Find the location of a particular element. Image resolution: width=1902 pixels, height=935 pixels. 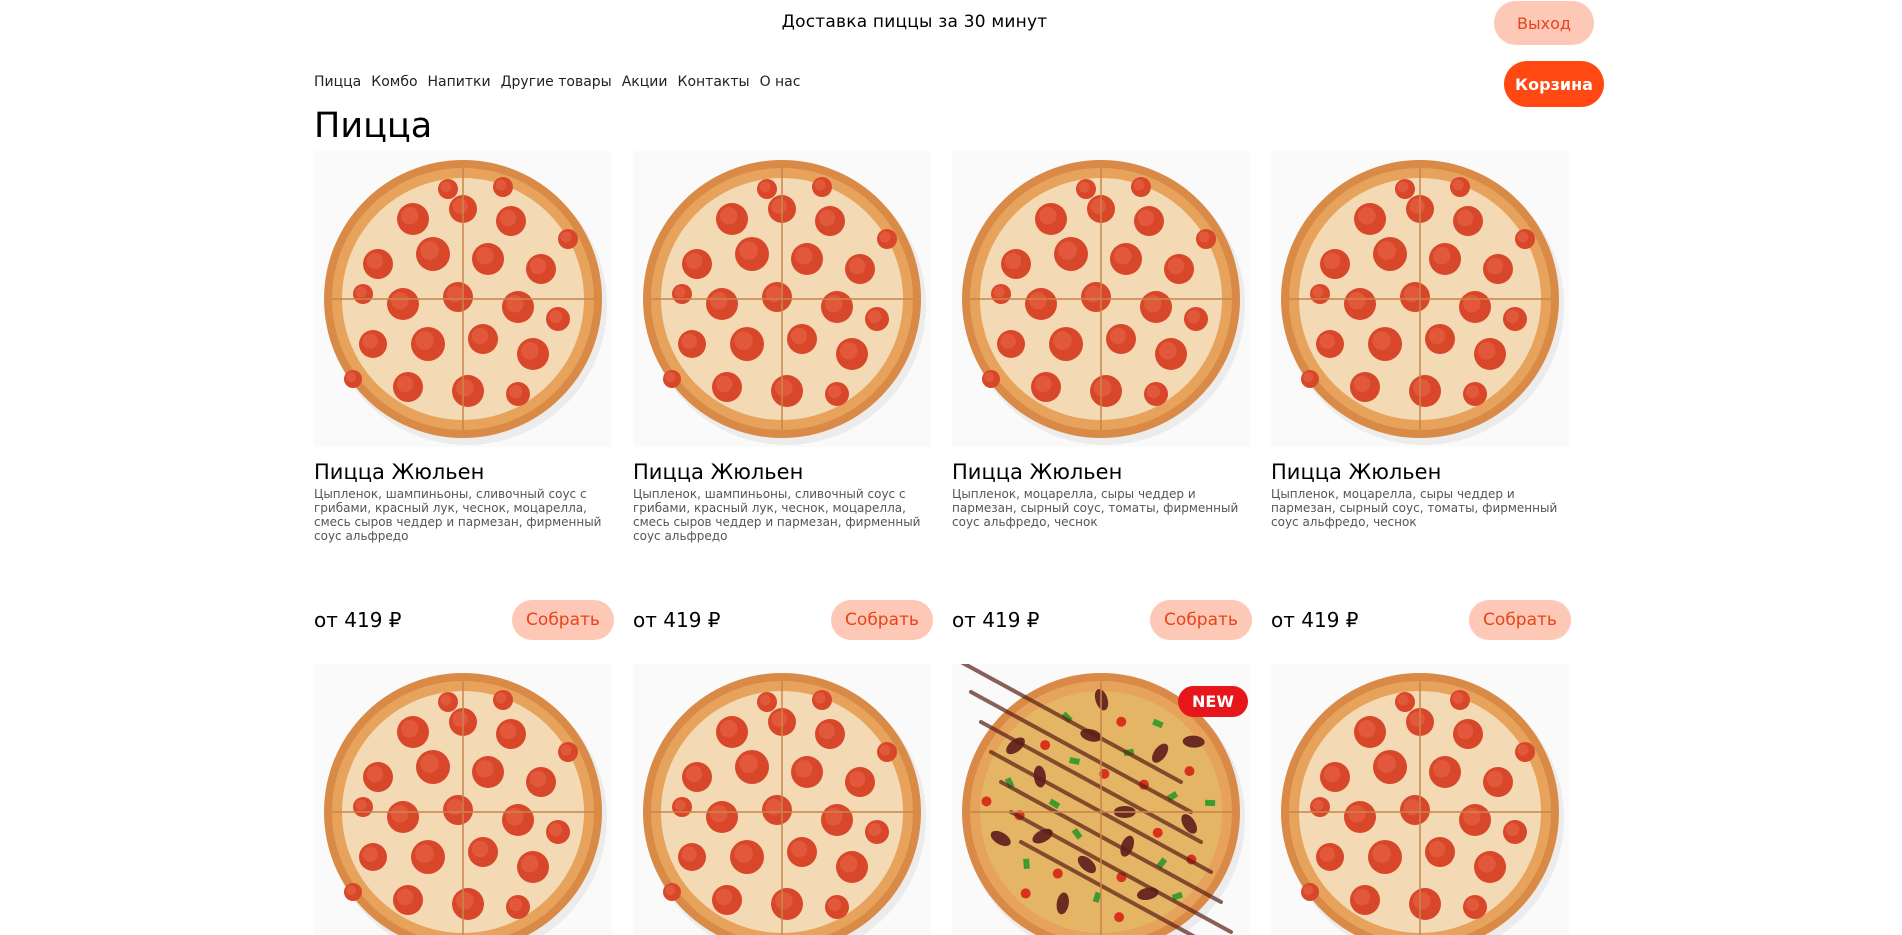

cart-button: Корзина is located at coordinates (1554, 84).